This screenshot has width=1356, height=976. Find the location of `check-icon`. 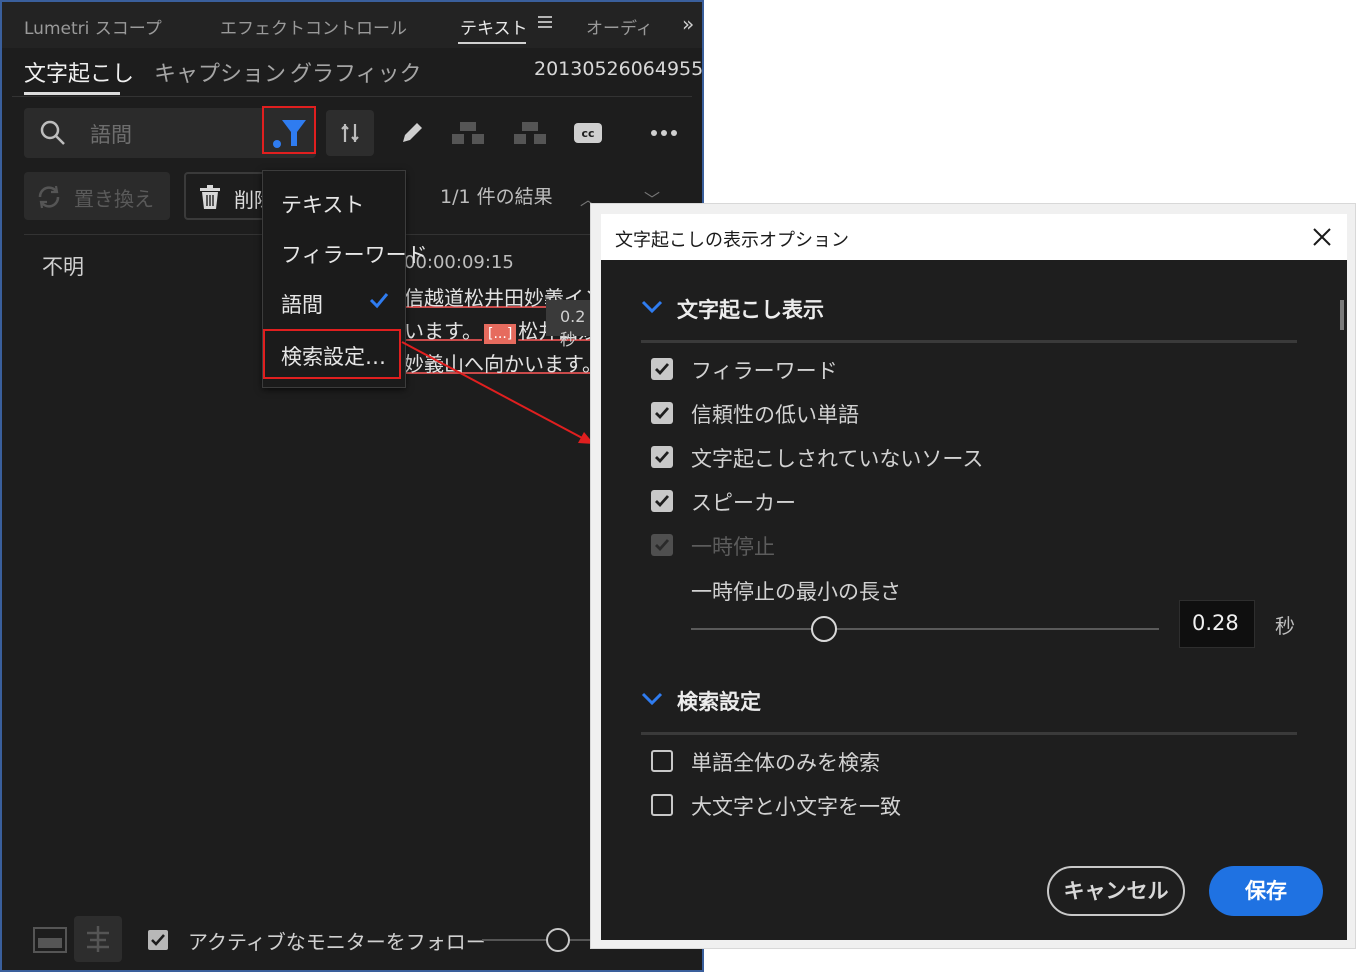

check-icon is located at coordinates (379, 301).